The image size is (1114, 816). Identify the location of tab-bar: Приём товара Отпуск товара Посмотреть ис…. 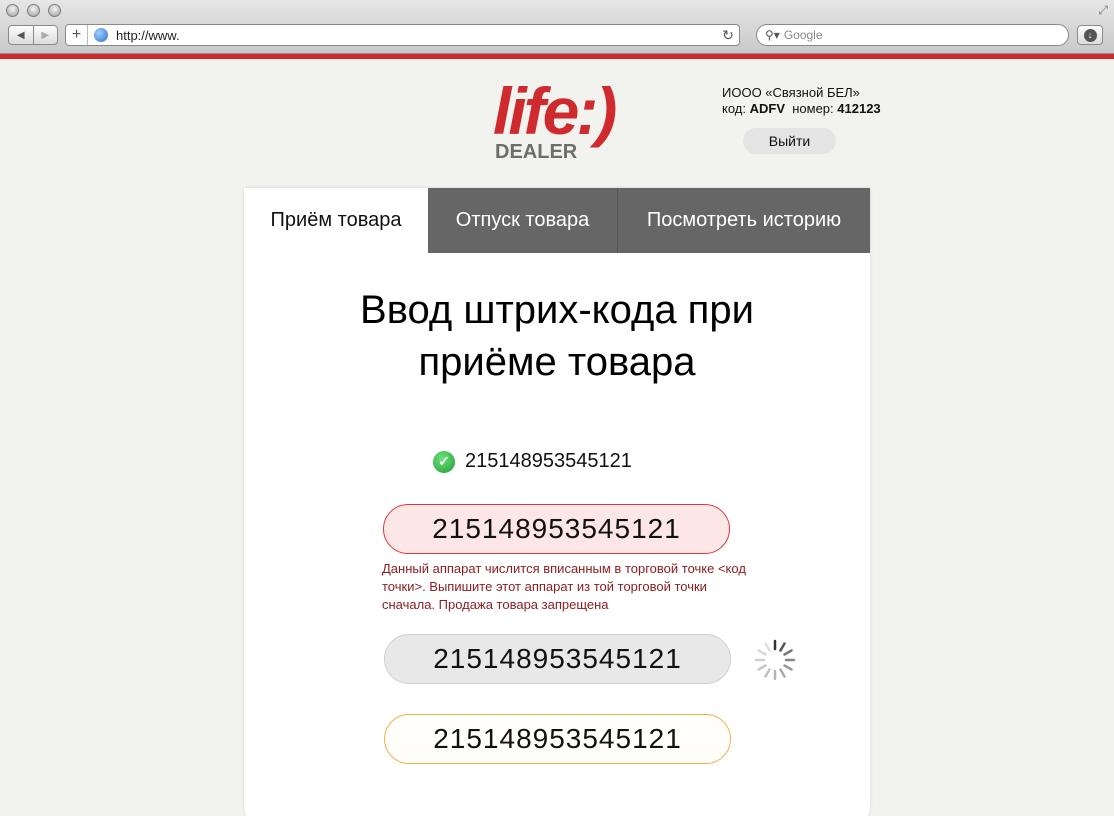
(557, 220).